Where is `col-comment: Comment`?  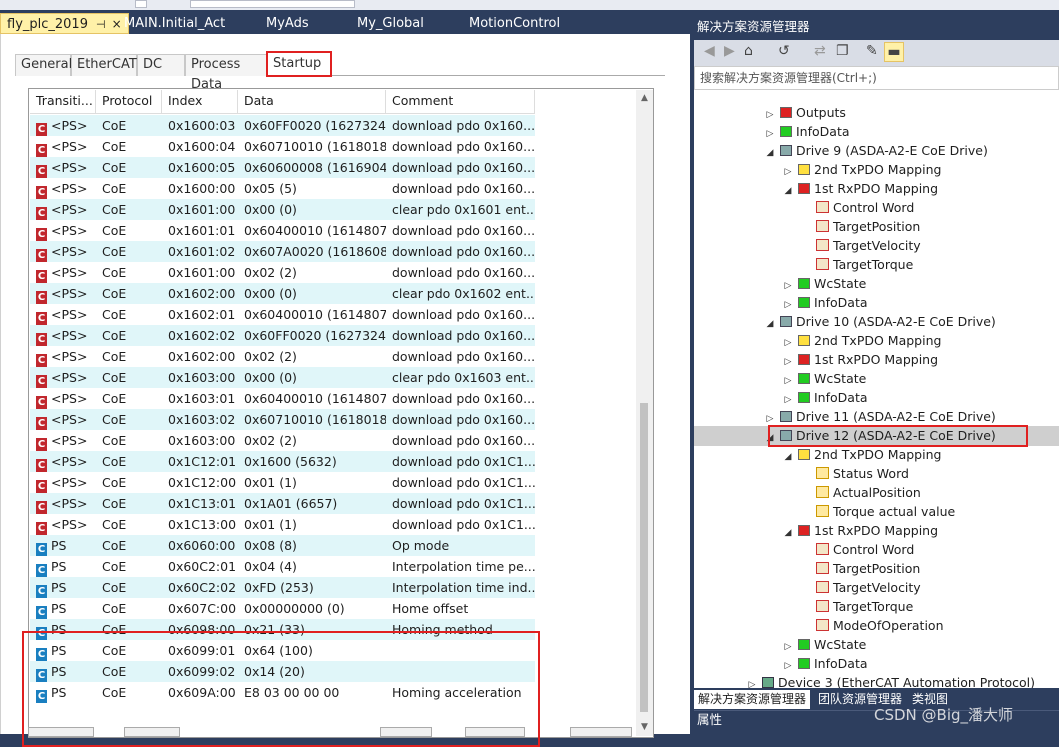
col-comment: Comment is located at coordinates (460, 101).